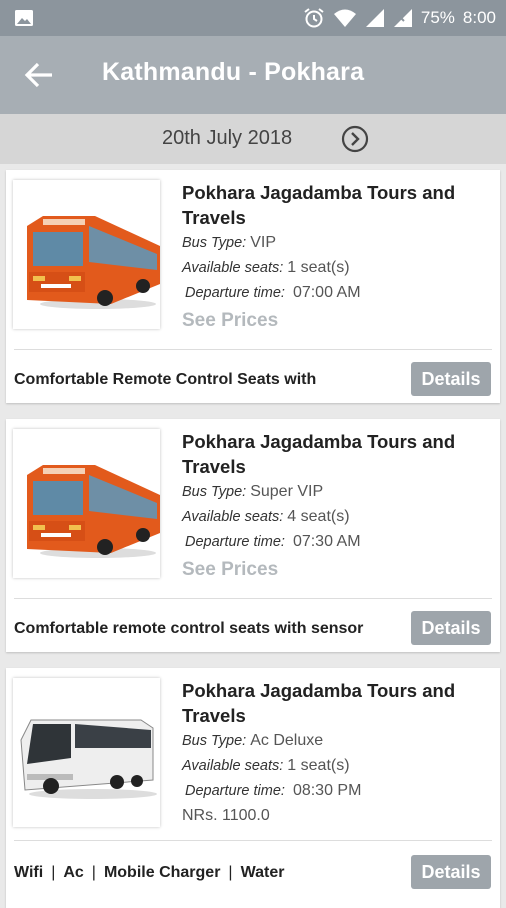  What do you see at coordinates (355, 139) in the screenshot?
I see `next-date-icon` at bounding box center [355, 139].